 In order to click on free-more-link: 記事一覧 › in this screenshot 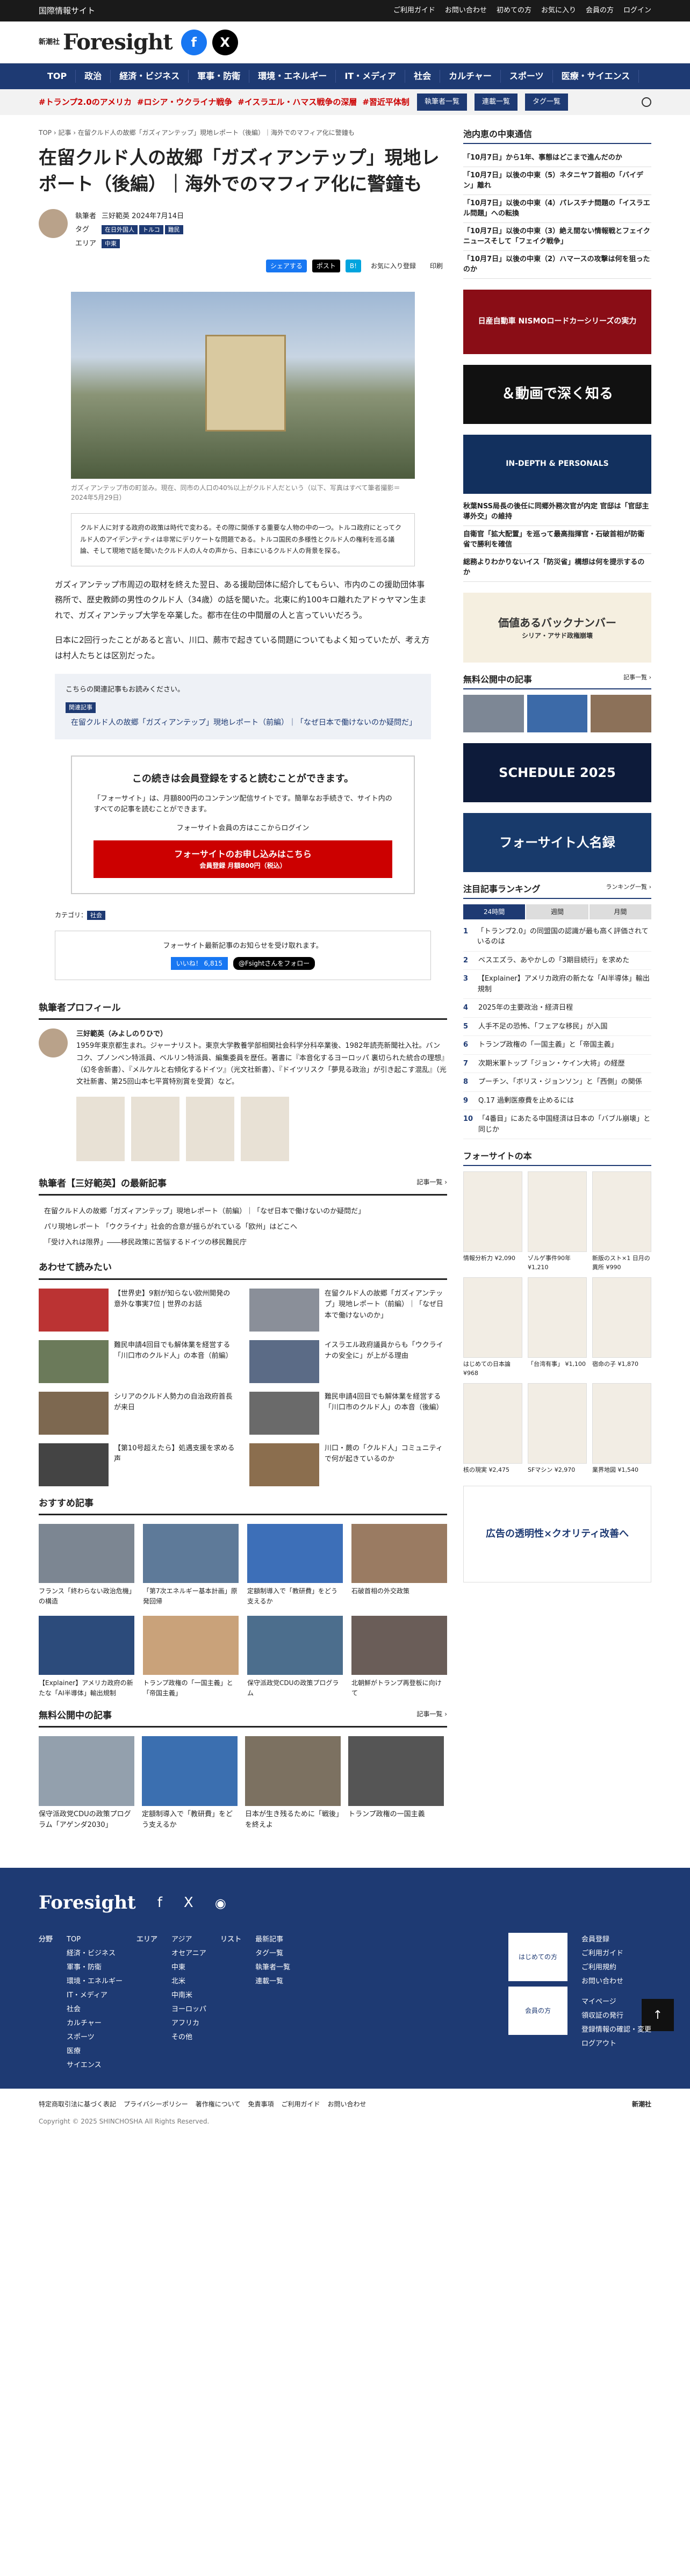, I will do `click(431, 1716)`.